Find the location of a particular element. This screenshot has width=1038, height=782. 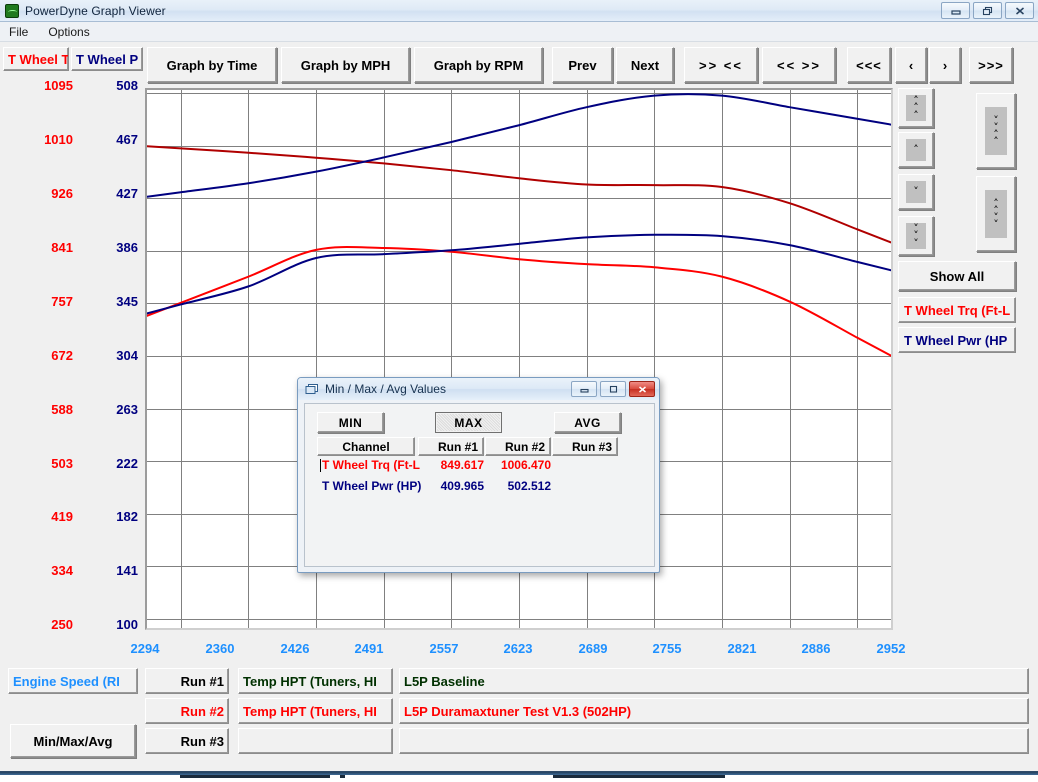

header-run2: Run #2 is located at coordinates (518, 446).